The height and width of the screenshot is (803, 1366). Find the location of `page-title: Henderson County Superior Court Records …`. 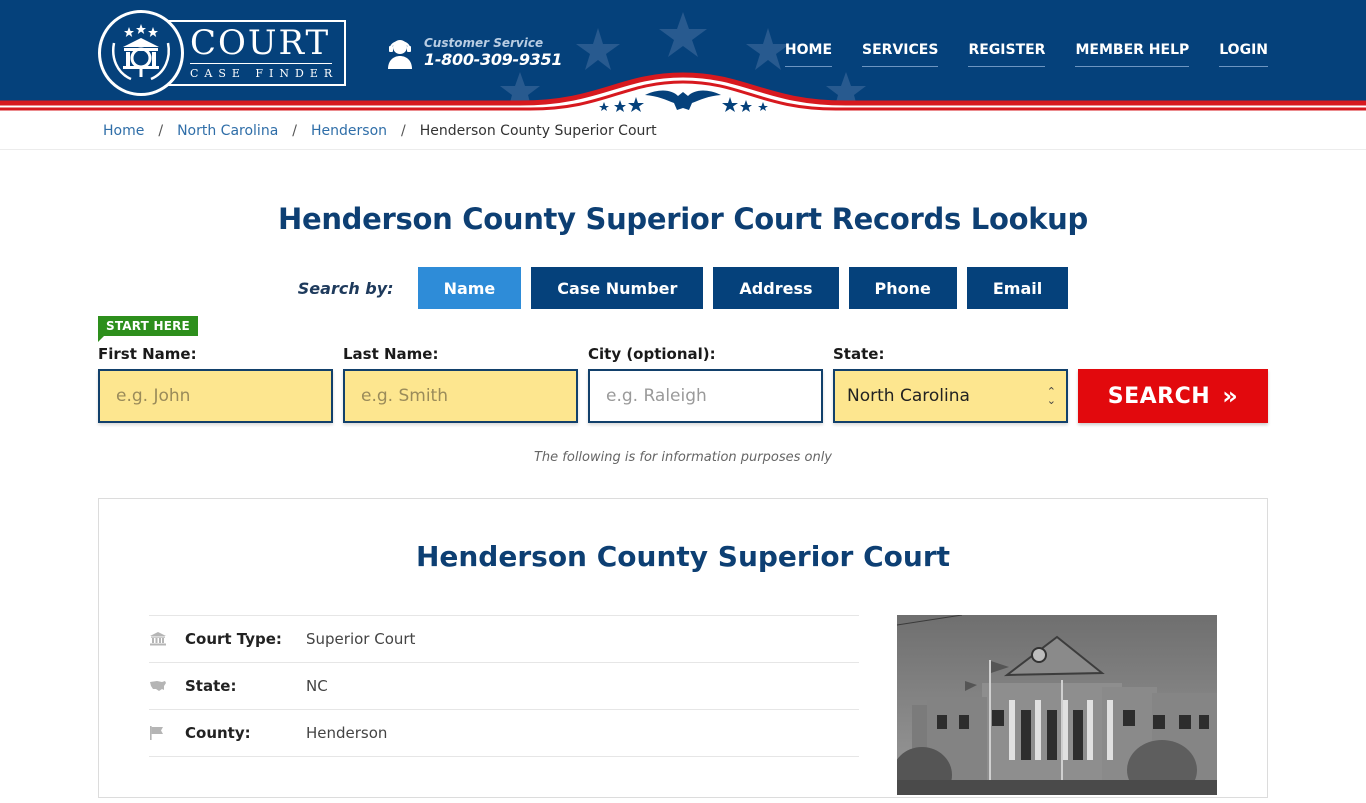

page-title: Henderson County Superior Court Records … is located at coordinates (683, 219).